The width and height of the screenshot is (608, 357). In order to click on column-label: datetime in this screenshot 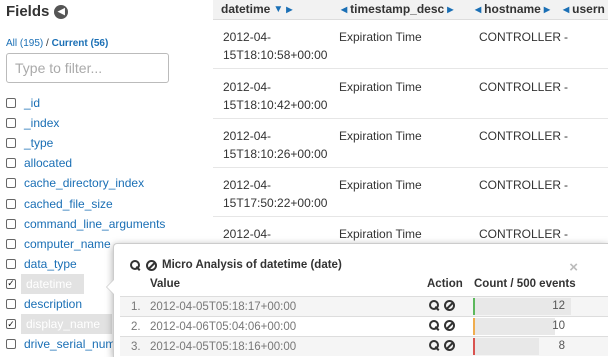, I will do `click(246, 9)`.